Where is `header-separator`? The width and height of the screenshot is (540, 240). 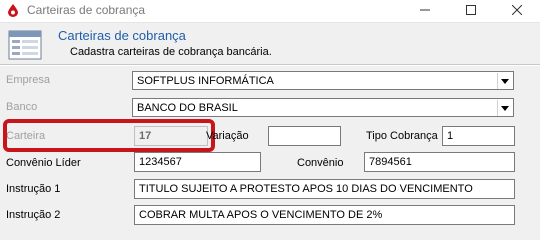 header-separator is located at coordinates (270, 65).